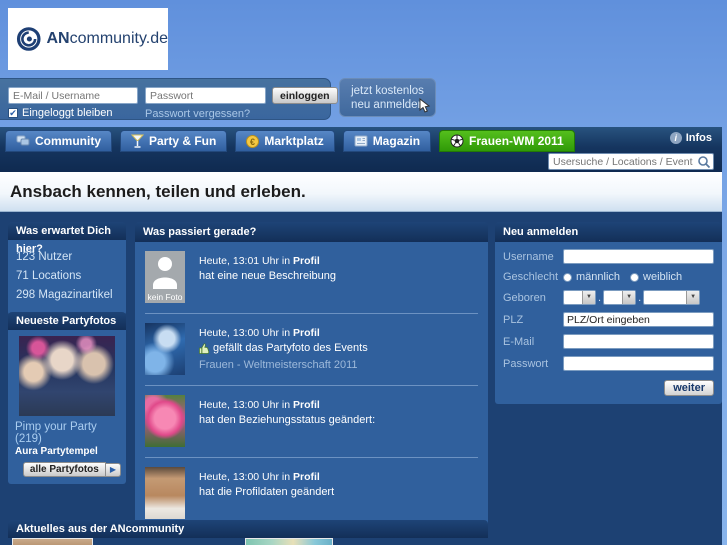 The image size is (727, 545). Describe the element at coordinates (620, 297) in the screenshot. I see `birth-month-select: ▼` at that location.